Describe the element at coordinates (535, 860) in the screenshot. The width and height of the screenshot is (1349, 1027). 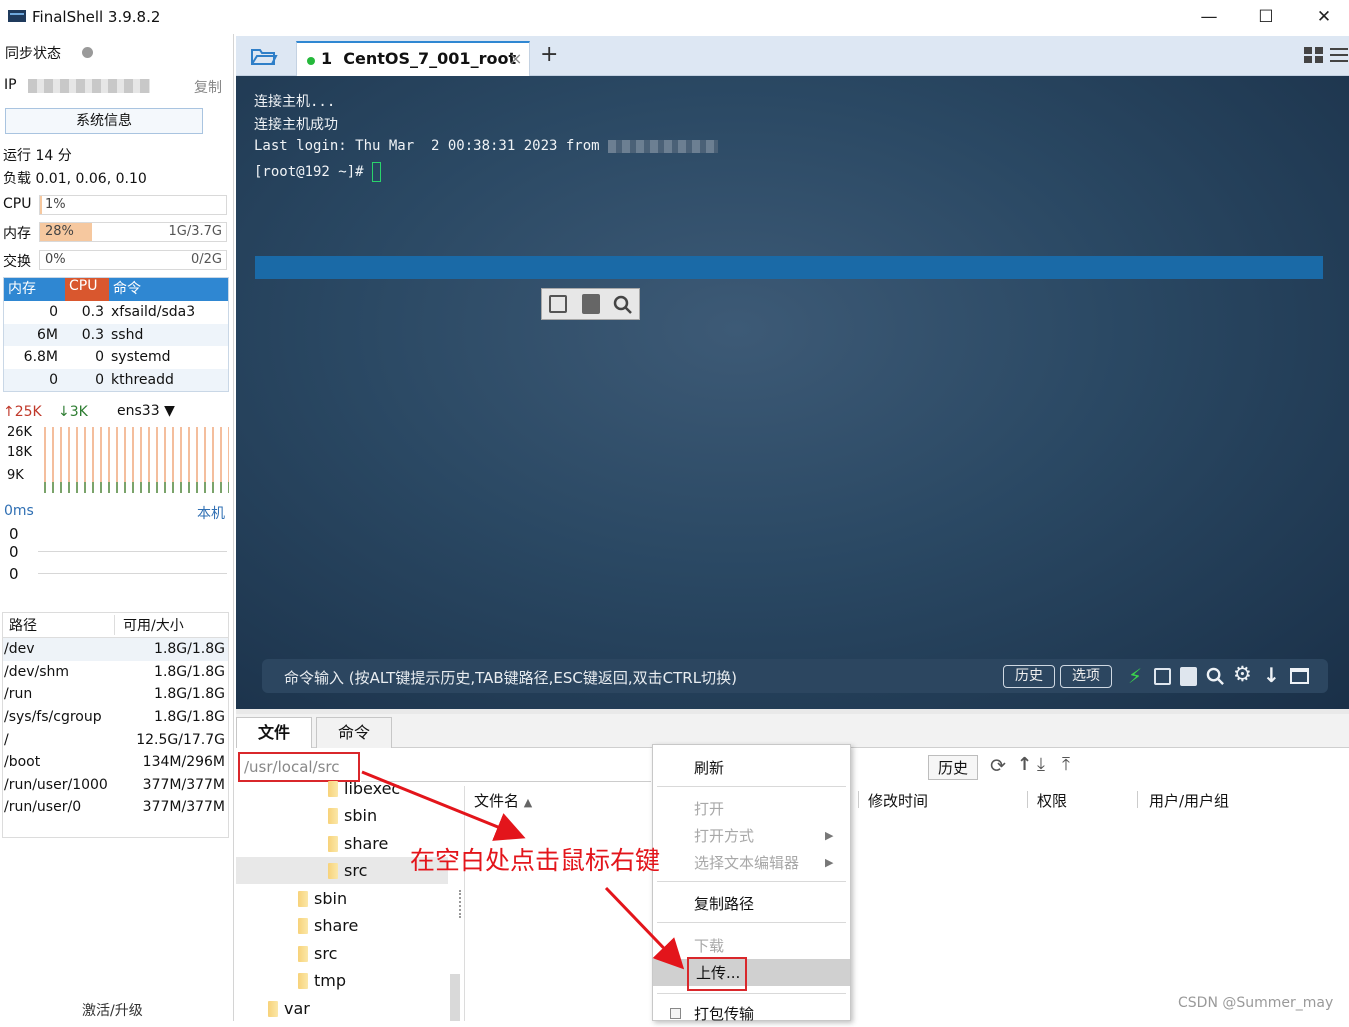
I see `annotation-text: 在空白处点击鼠标右键` at that location.